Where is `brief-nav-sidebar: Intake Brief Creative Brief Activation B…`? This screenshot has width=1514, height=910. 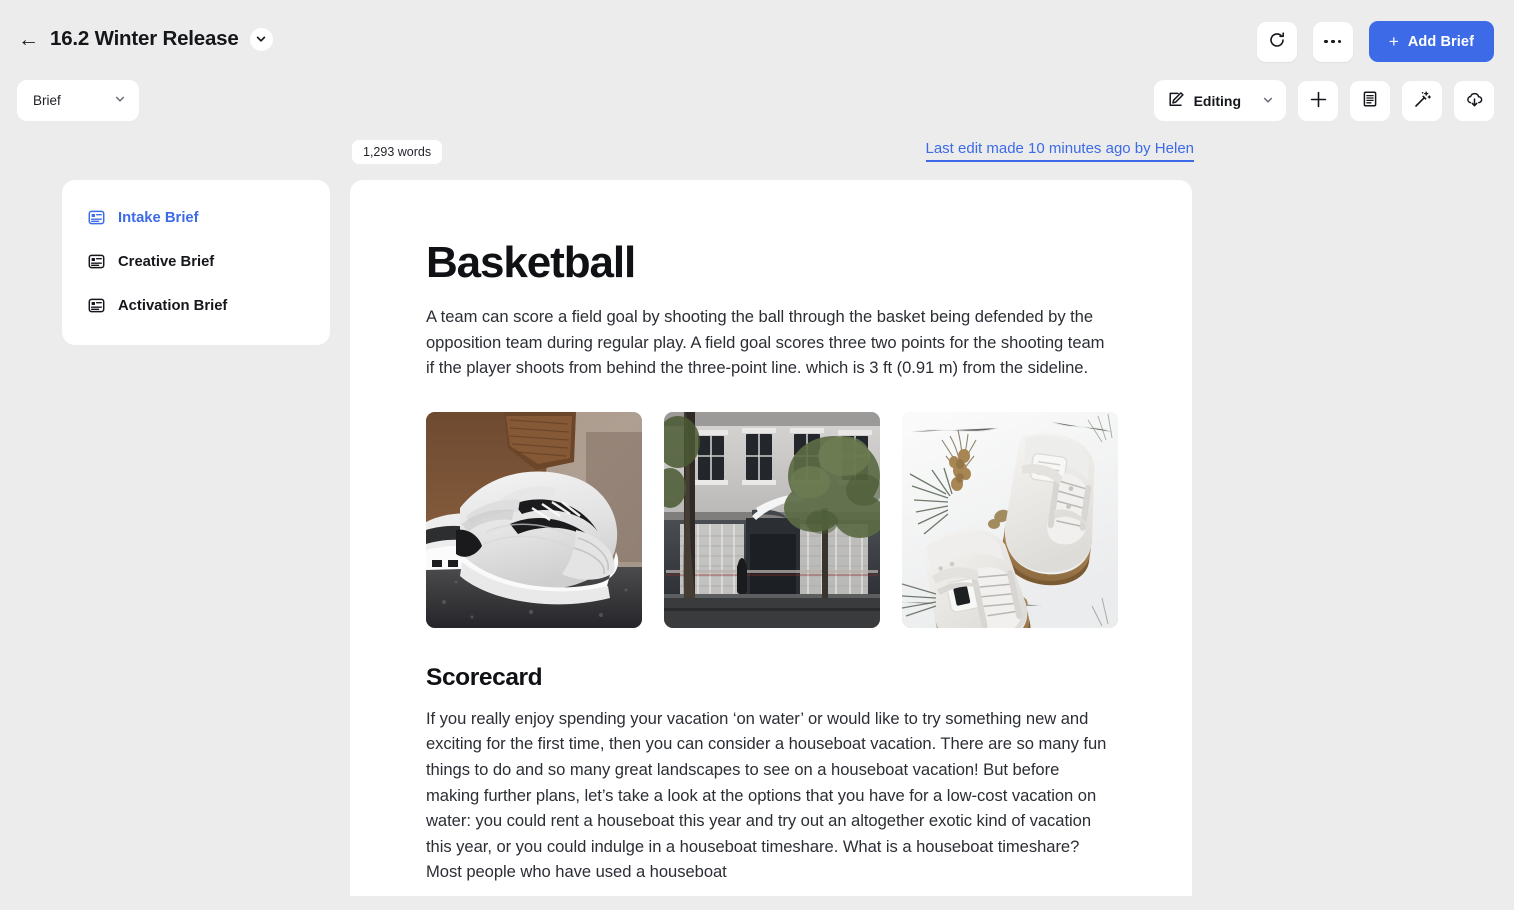 brief-nav-sidebar: Intake Brief Creative Brief Activation B… is located at coordinates (196, 262).